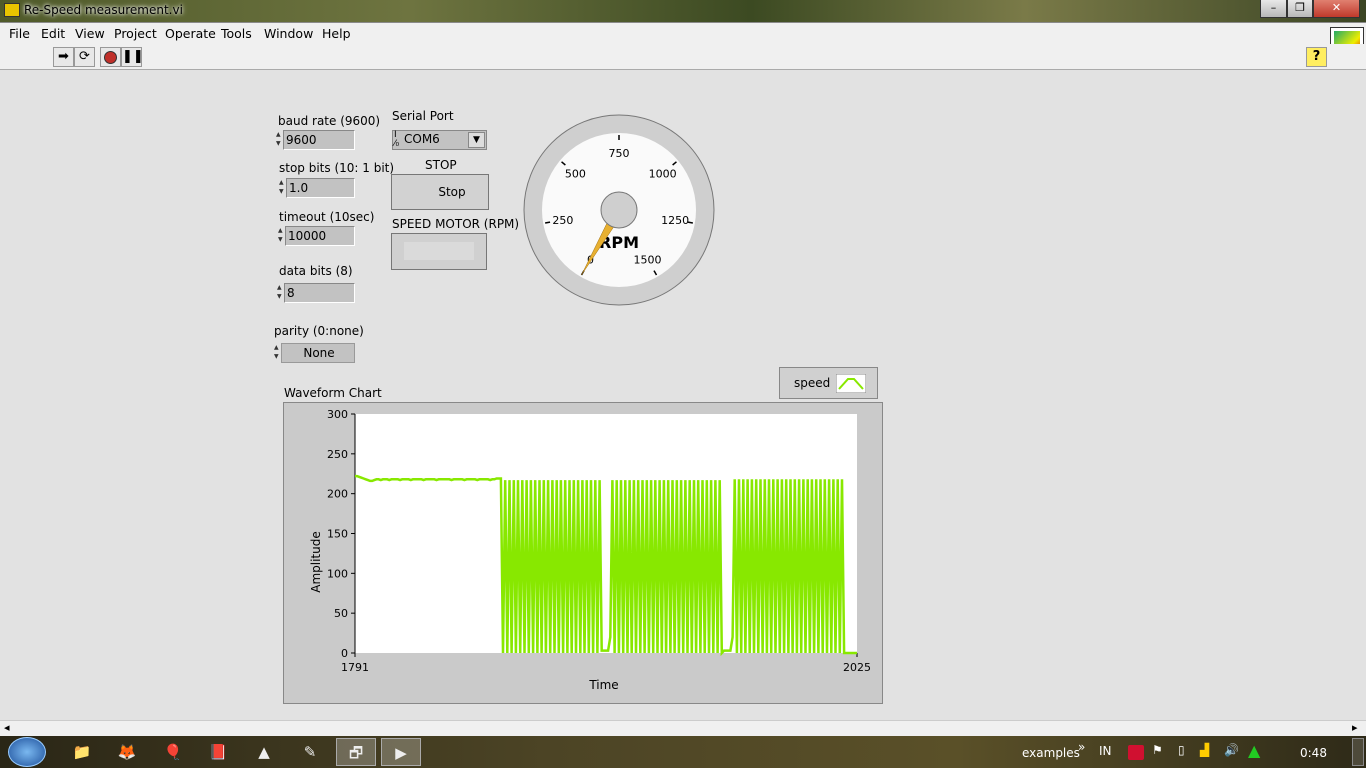 The height and width of the screenshot is (768, 1366). Describe the element at coordinates (1358, 752) in the screenshot. I see `show-desktop-button` at that location.